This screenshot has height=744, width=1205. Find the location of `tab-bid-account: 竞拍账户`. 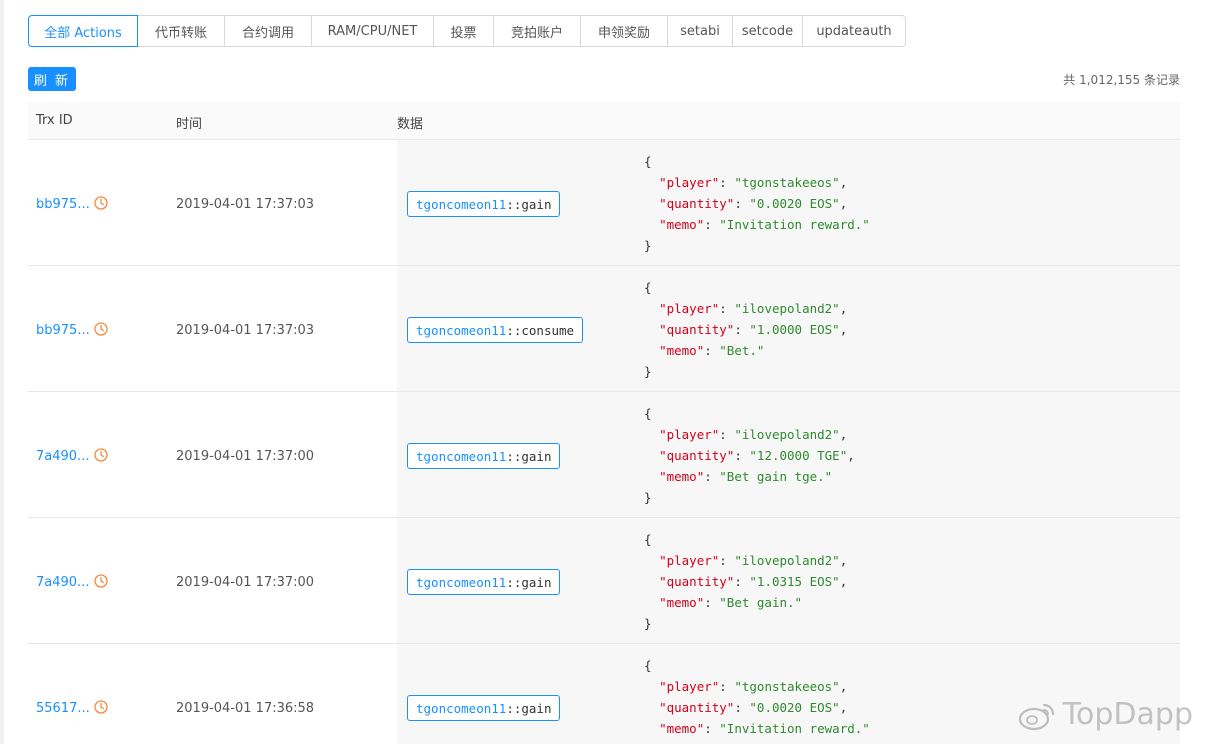

tab-bid-account: 竞拍账户 is located at coordinates (537, 31).